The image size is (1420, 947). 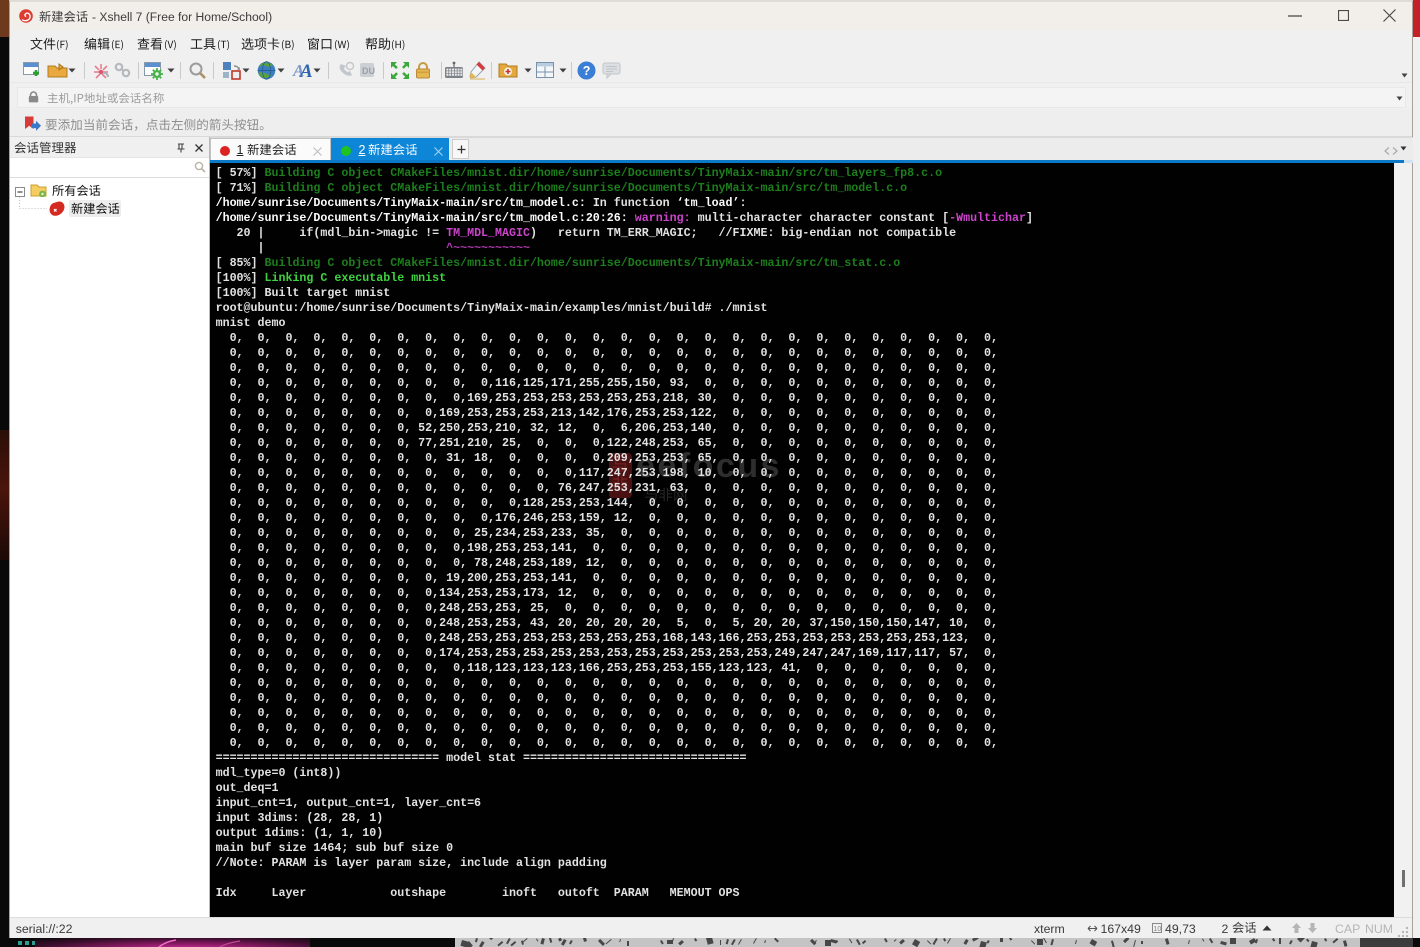 What do you see at coordinates (368, 71) in the screenshot?
I see `svg-text: DU` at bounding box center [368, 71].